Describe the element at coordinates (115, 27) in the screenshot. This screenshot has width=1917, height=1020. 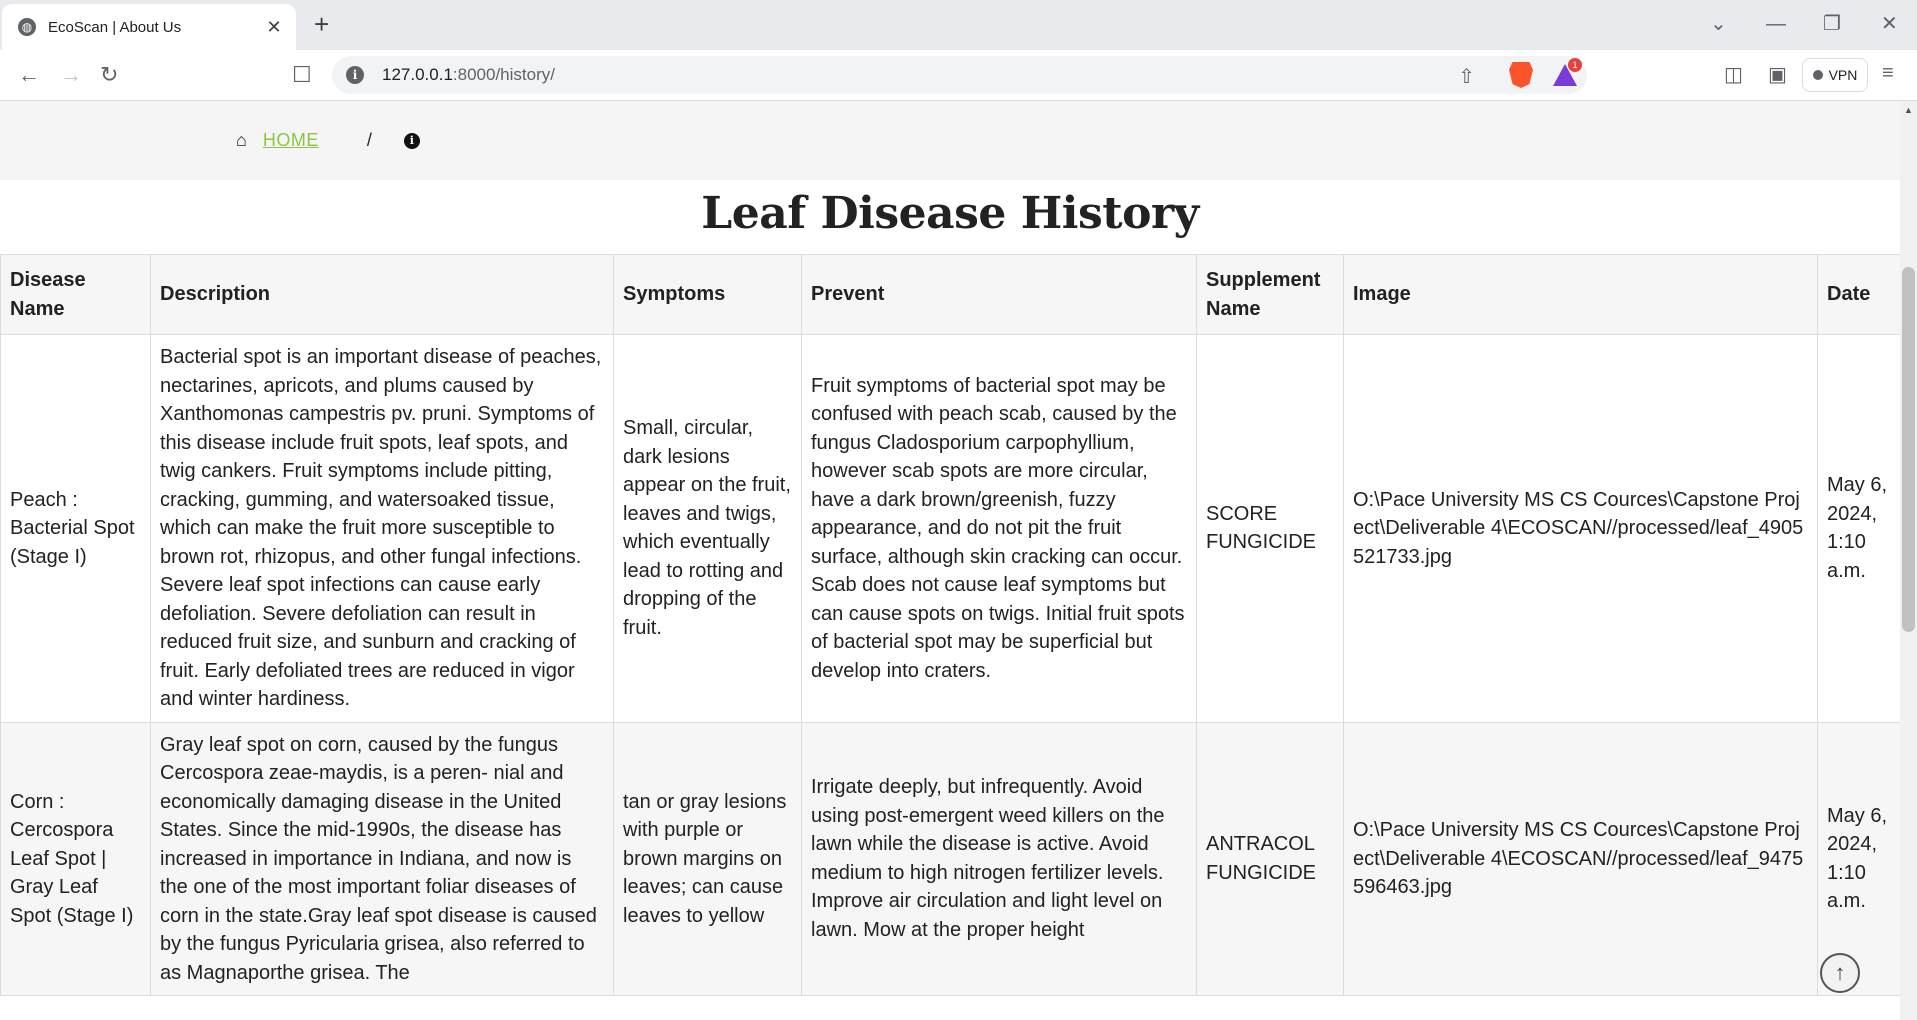
I see `tab-title: EcoScan | About Us` at that location.